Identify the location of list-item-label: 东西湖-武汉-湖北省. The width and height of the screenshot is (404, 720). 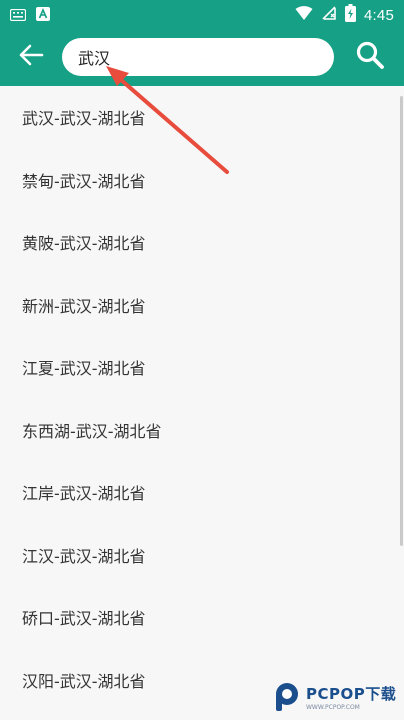
(92, 431).